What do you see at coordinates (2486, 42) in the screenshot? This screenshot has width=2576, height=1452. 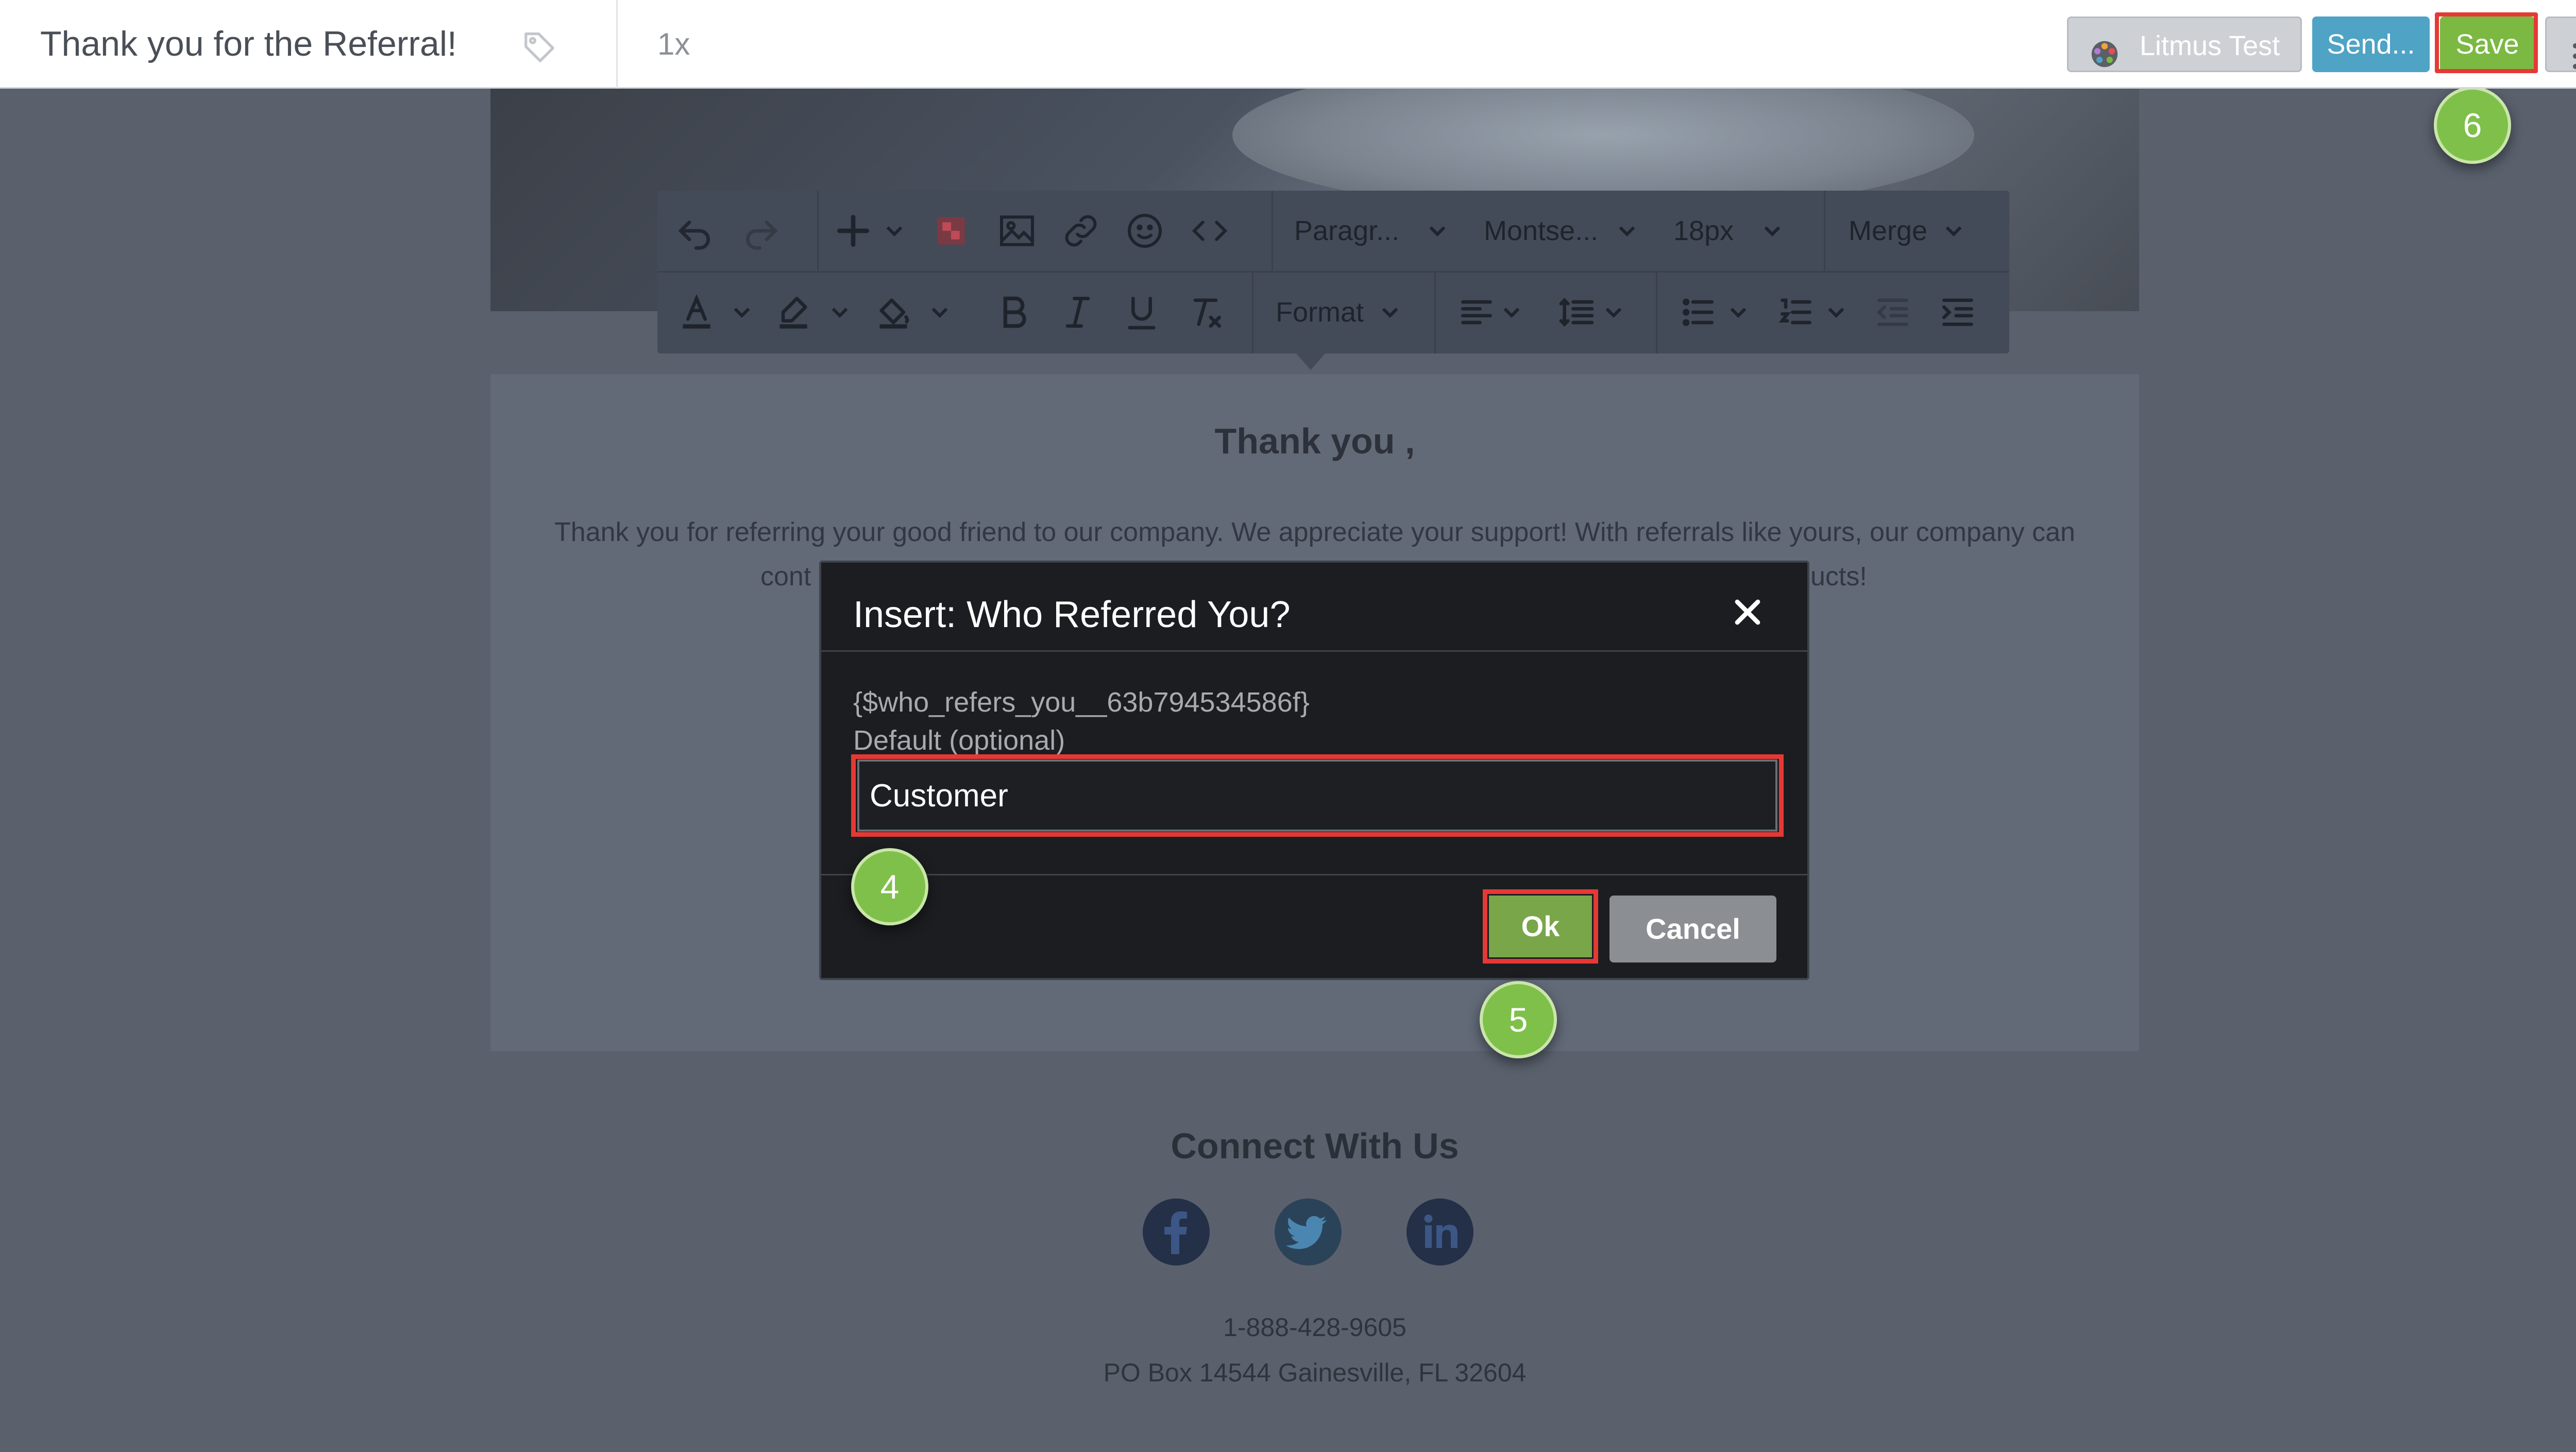 I see `save-highlight-outline` at bounding box center [2486, 42].